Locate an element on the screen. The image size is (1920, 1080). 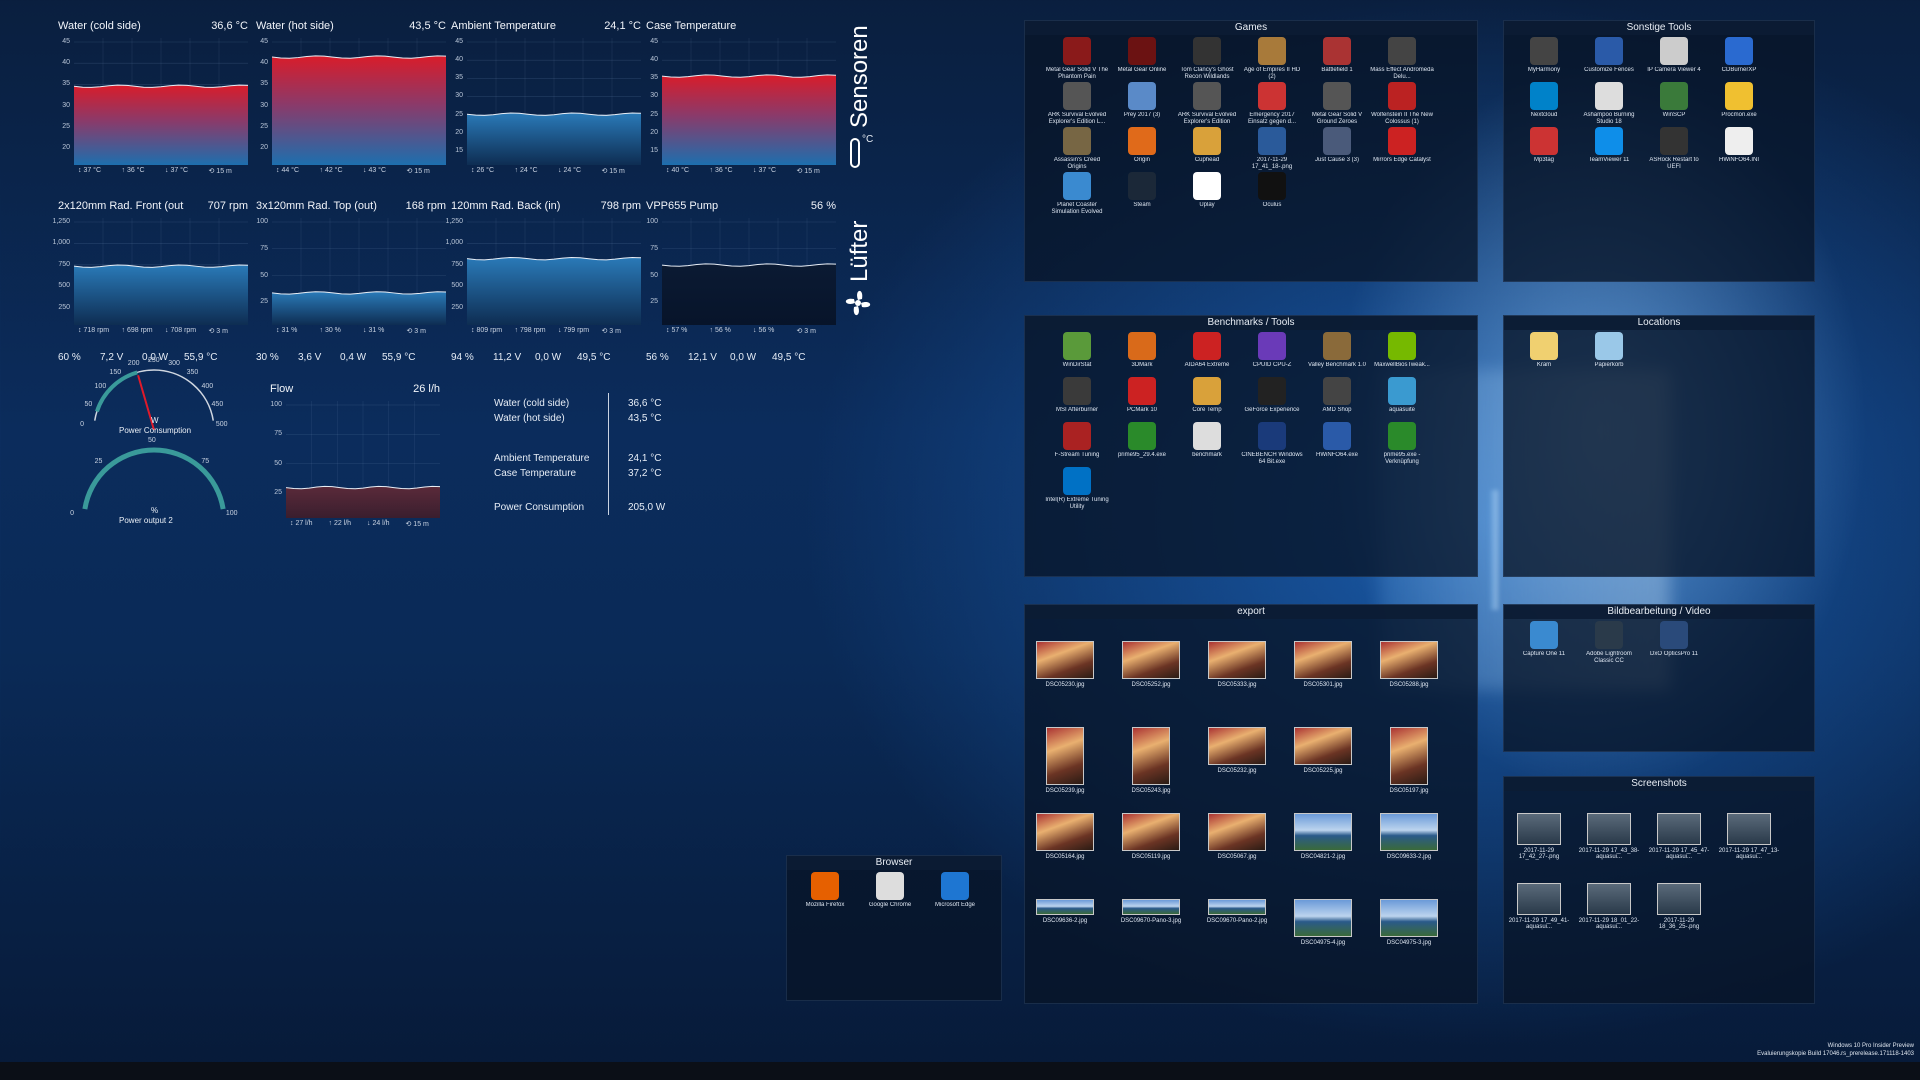
desktop-icon: WinSCP is located at coordinates (1674, 100).